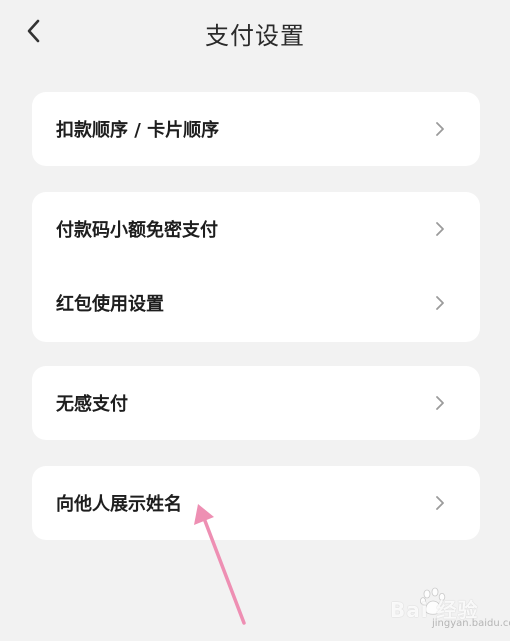 Image resolution: width=510 pixels, height=641 pixels. What do you see at coordinates (119, 504) in the screenshot?
I see `setting-row-label: 向他人展示姓名` at bounding box center [119, 504].